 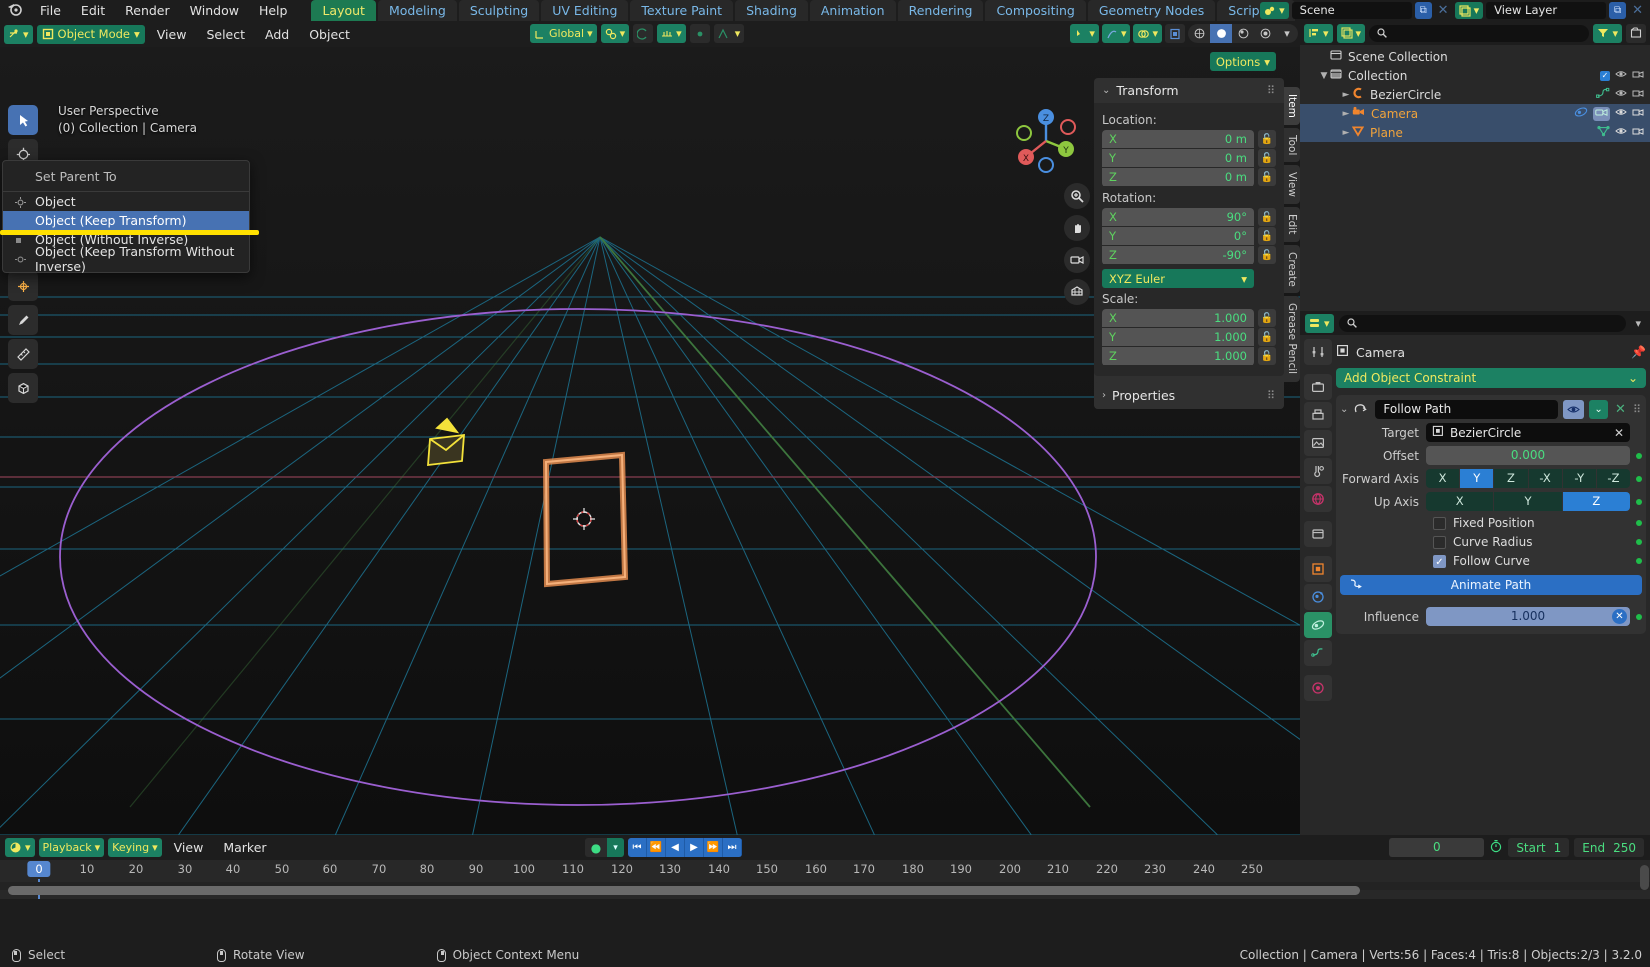 I want to click on menu-edit: Edit, so click(x=93, y=10).